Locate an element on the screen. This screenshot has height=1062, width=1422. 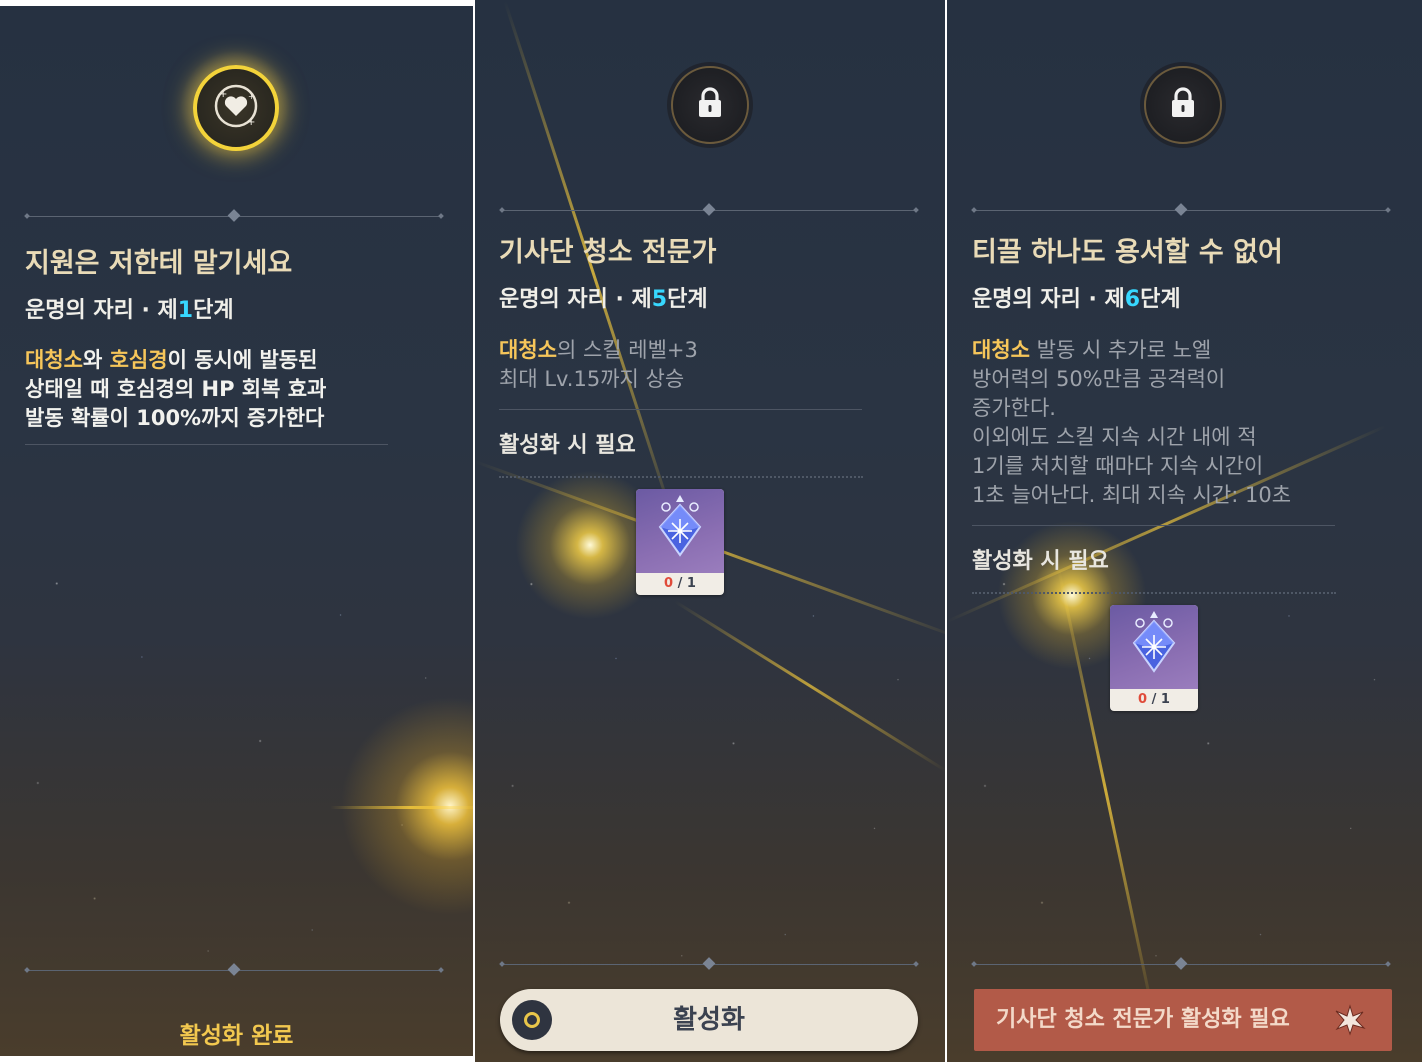
activated-status-label: 활성화 완료 is located at coordinates (236, 1036).